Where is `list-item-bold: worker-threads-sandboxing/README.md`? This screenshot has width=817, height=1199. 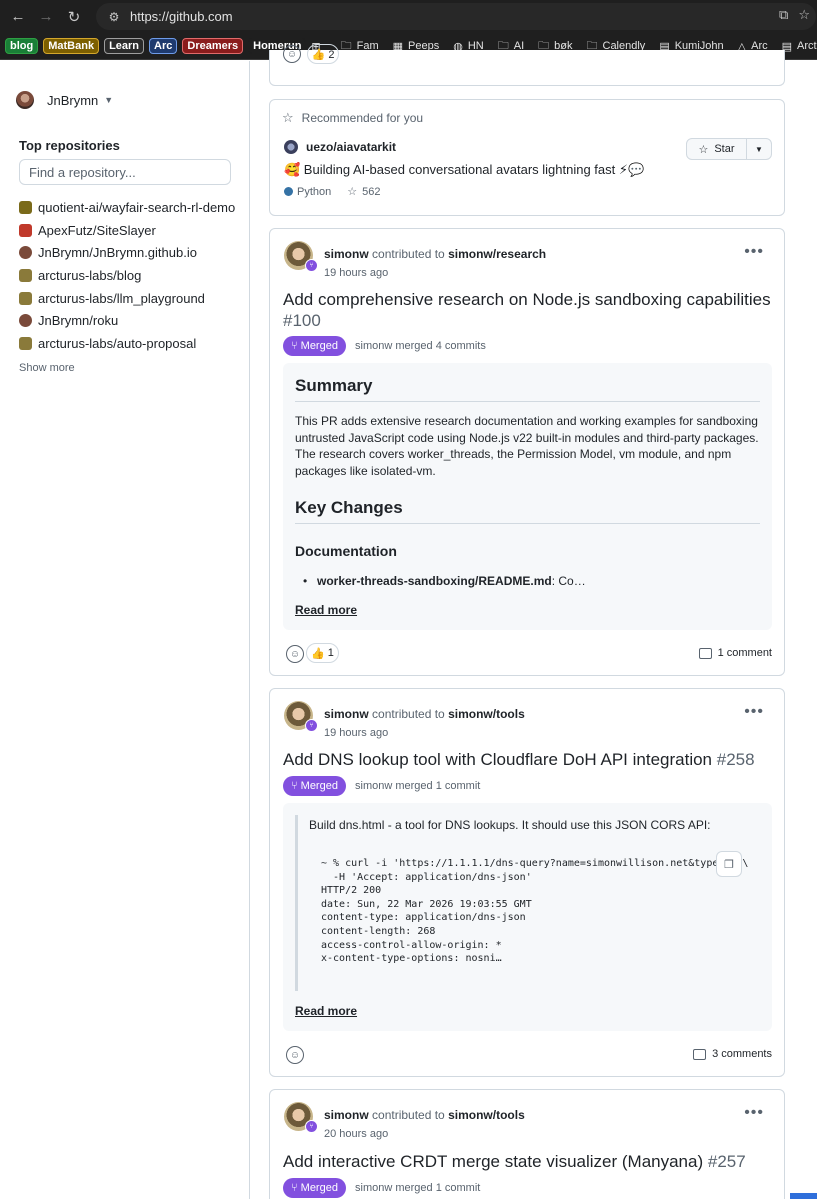 list-item-bold: worker-threads-sandboxing/README.md is located at coordinates (434, 581).